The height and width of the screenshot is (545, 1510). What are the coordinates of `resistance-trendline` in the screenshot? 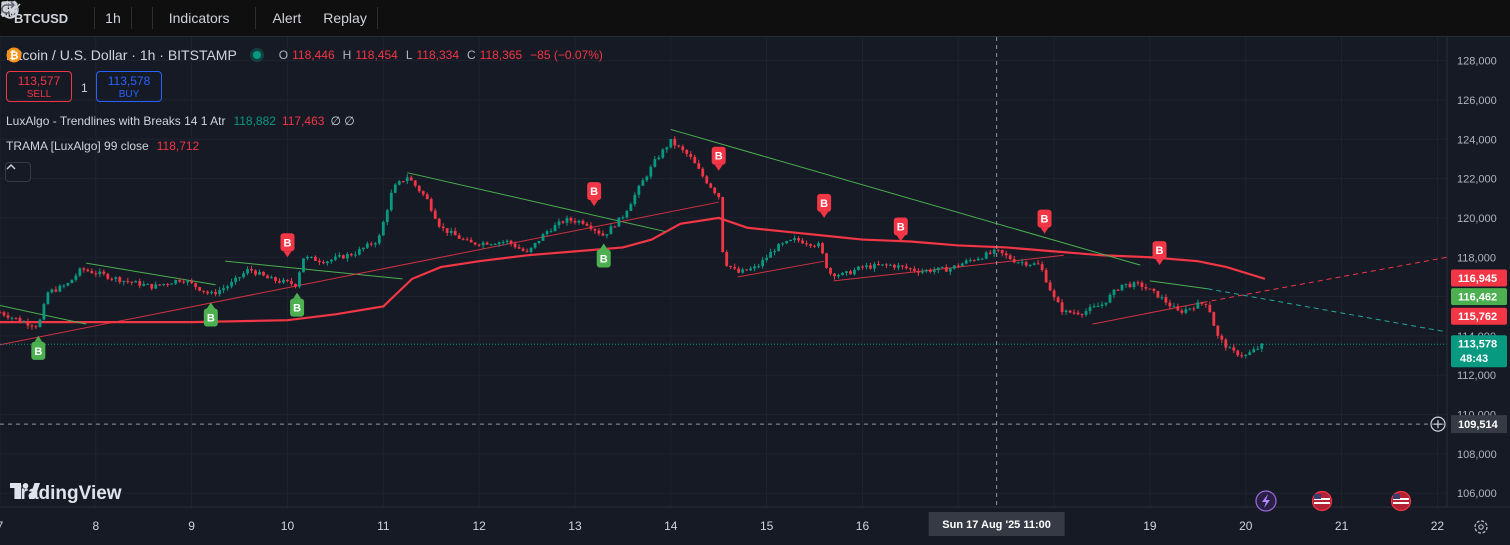 It's located at (537, 202).